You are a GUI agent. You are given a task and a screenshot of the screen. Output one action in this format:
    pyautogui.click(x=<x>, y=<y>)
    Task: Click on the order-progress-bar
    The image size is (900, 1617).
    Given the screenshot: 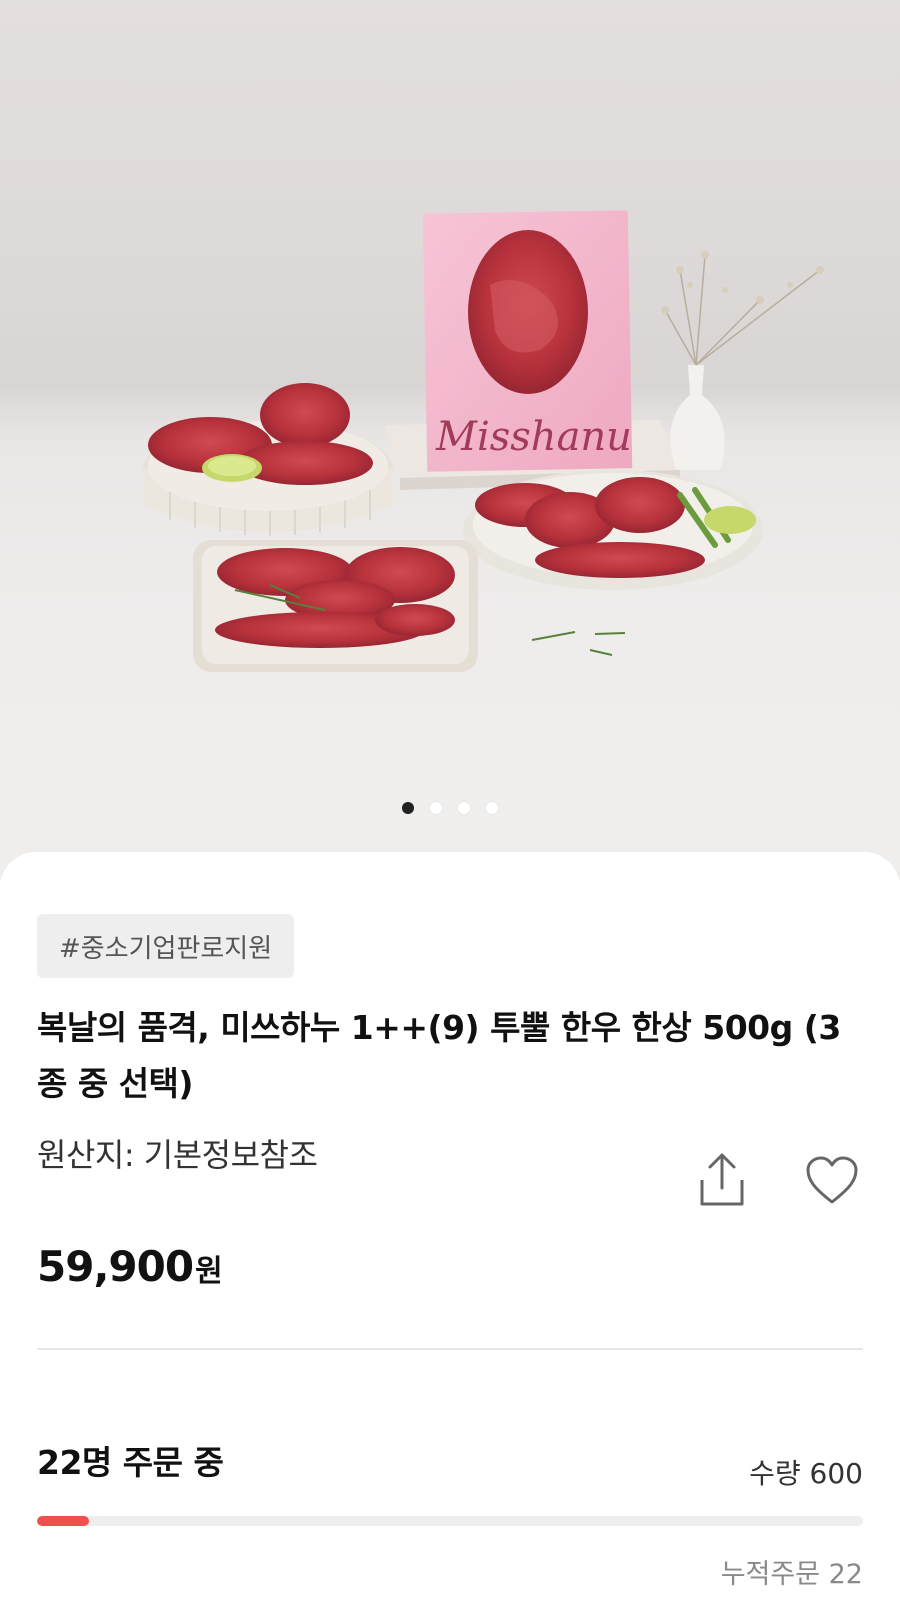 What is the action you would take?
    pyautogui.click(x=450, y=1521)
    